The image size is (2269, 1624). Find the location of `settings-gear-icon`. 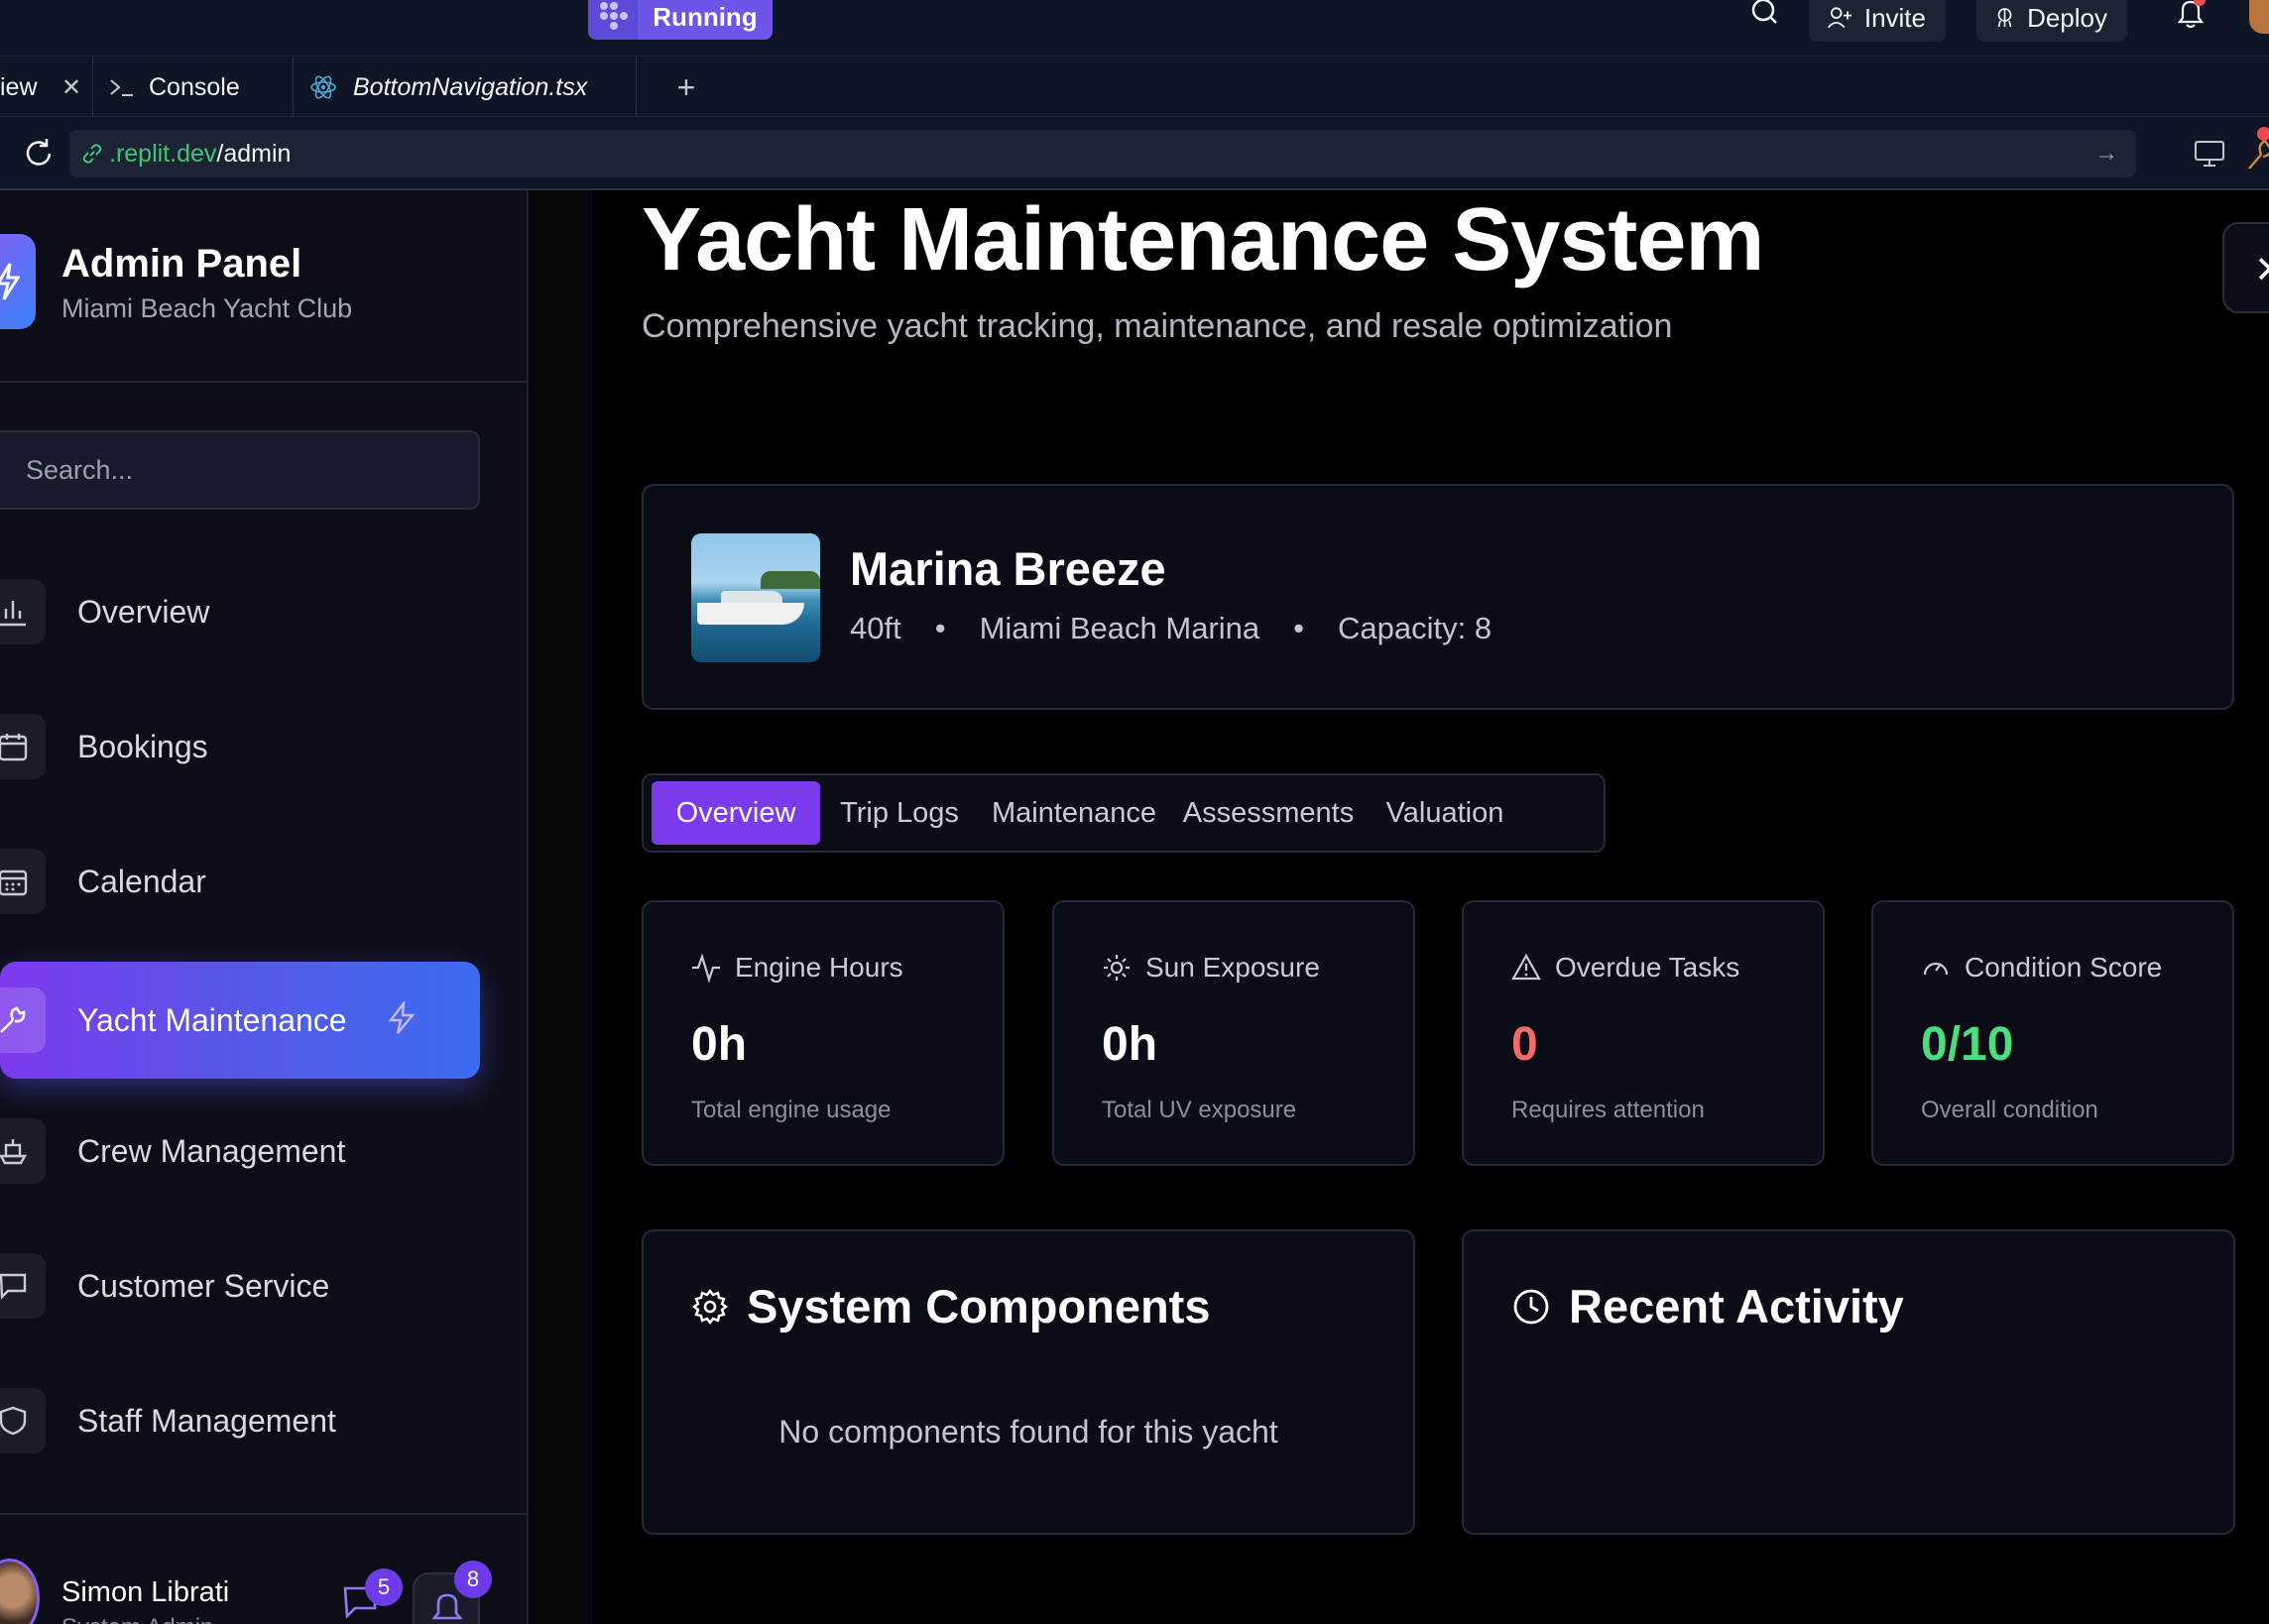

settings-gear-icon is located at coordinates (710, 1306).